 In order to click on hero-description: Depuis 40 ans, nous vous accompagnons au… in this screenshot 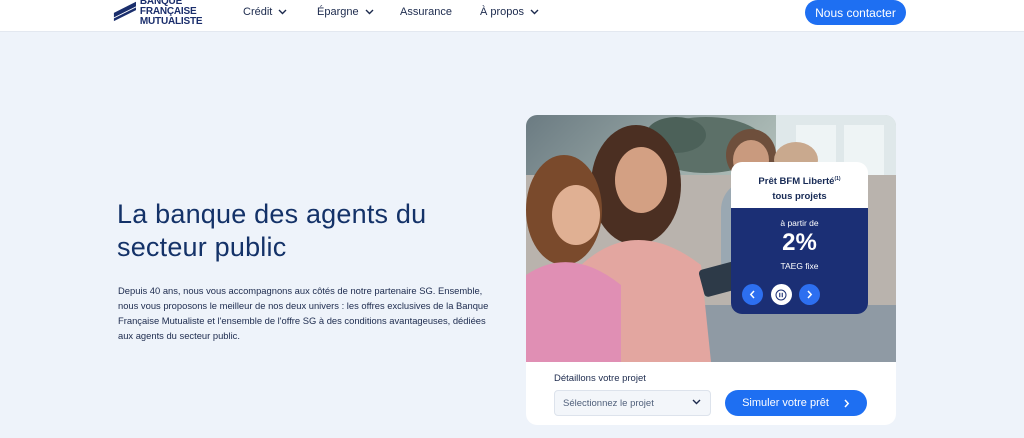, I will do `click(303, 313)`.